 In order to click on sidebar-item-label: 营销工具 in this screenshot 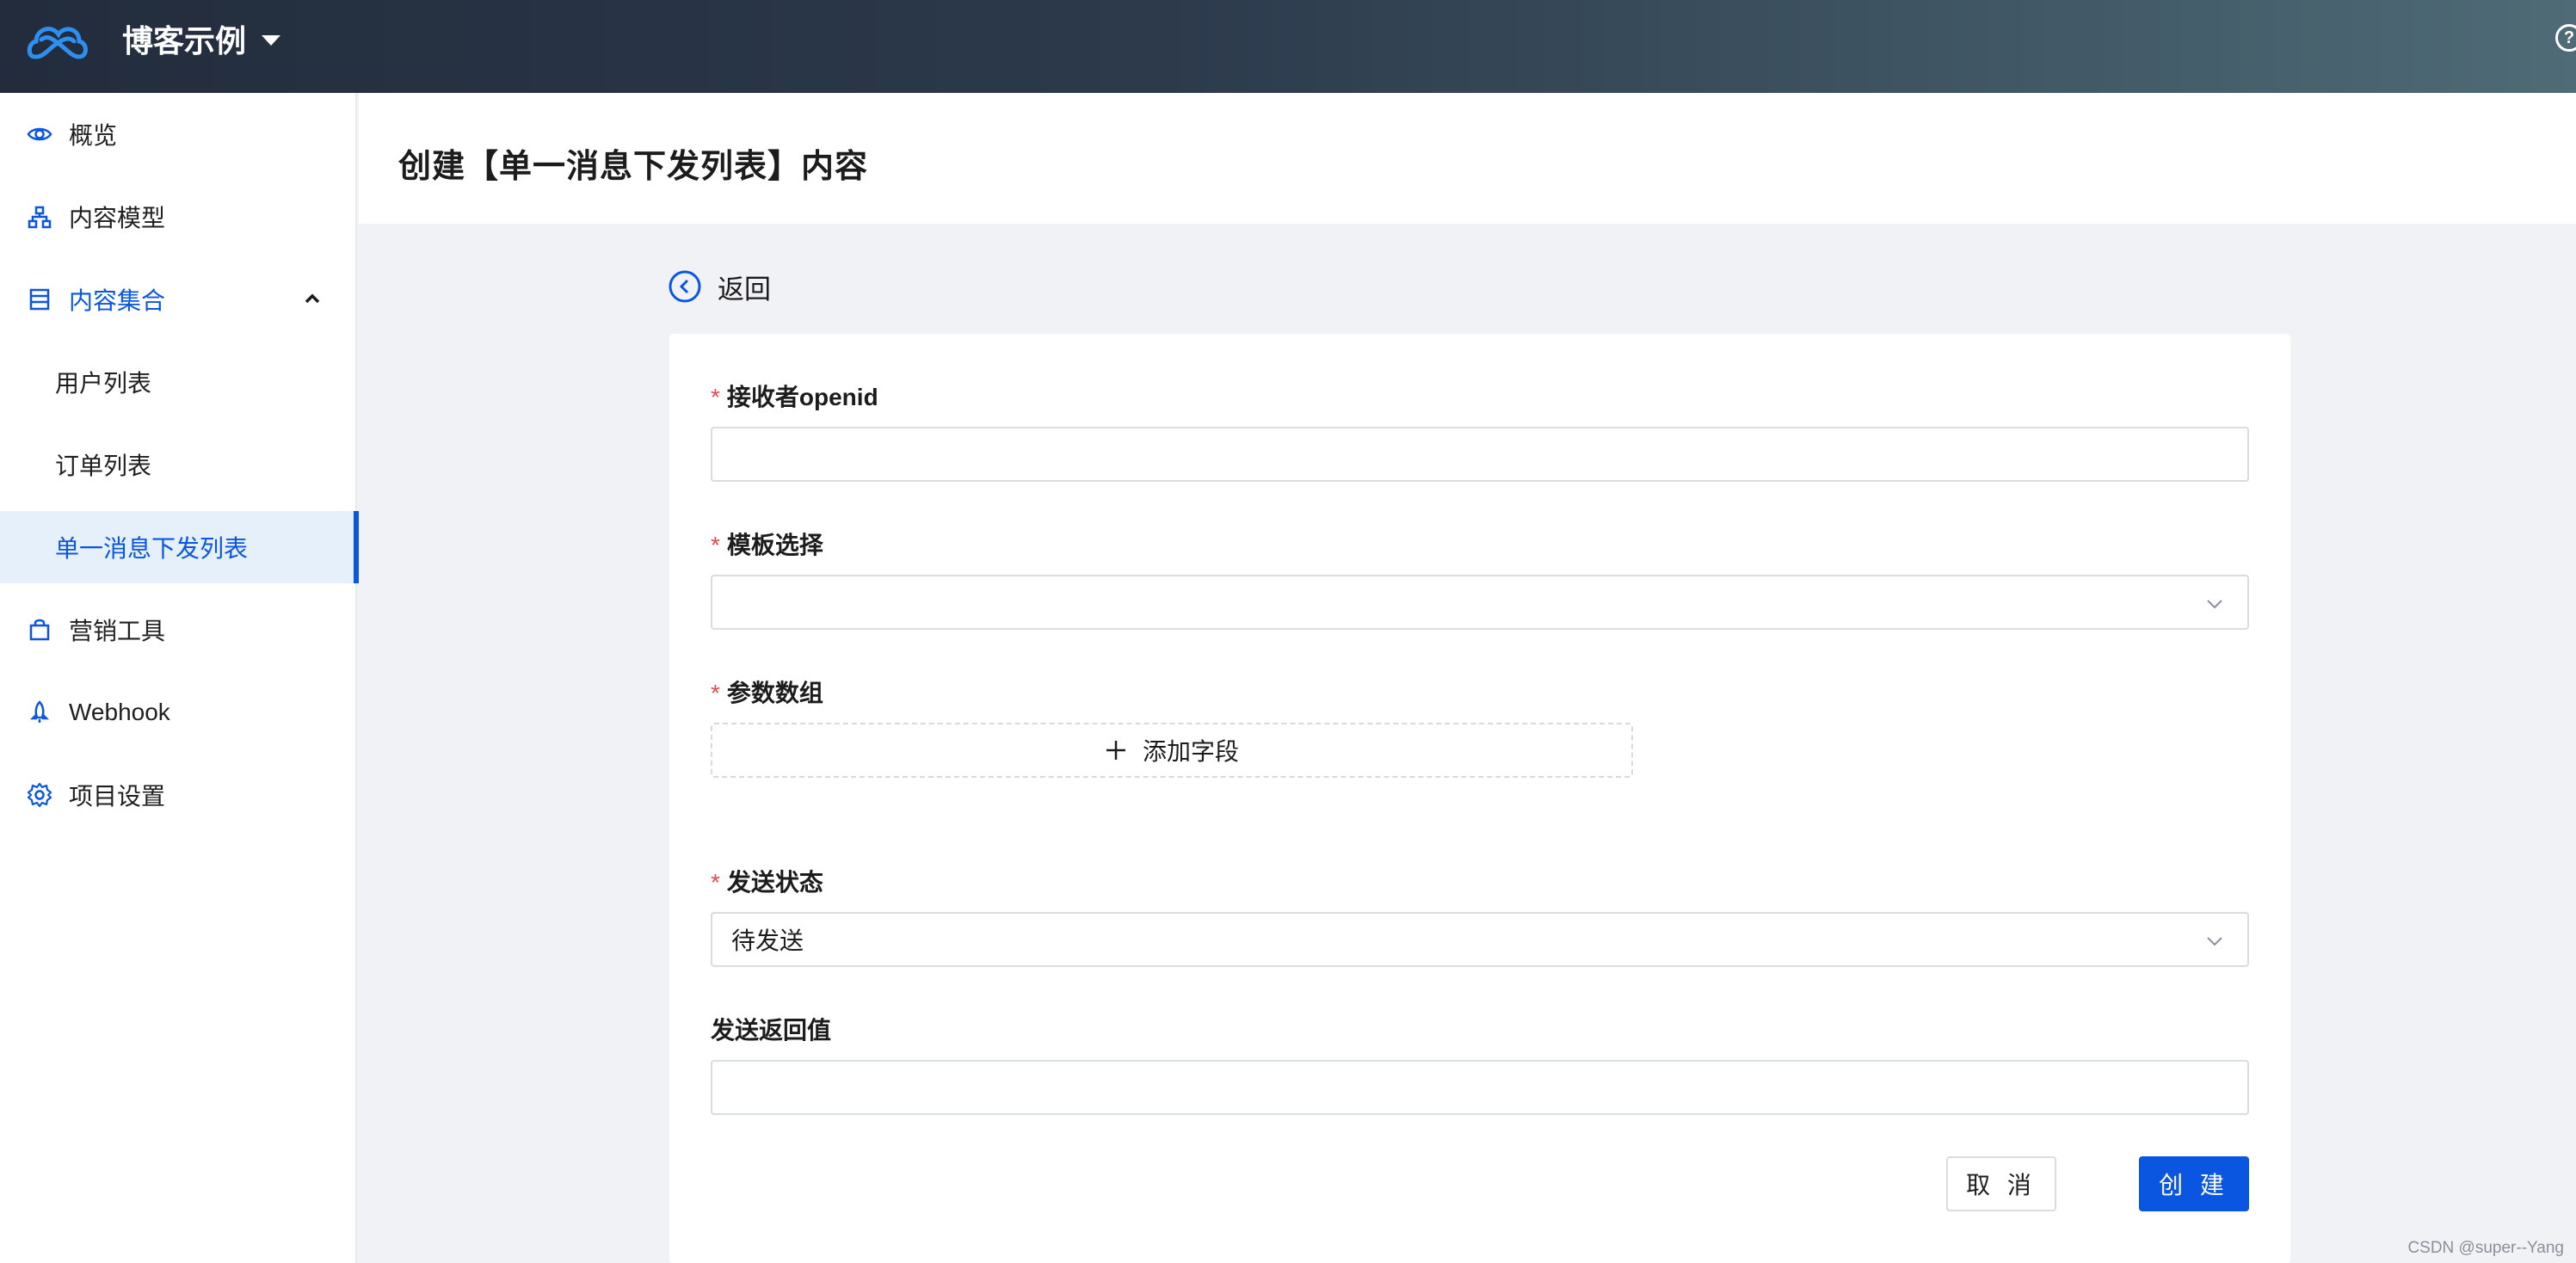, I will do `click(117, 631)`.